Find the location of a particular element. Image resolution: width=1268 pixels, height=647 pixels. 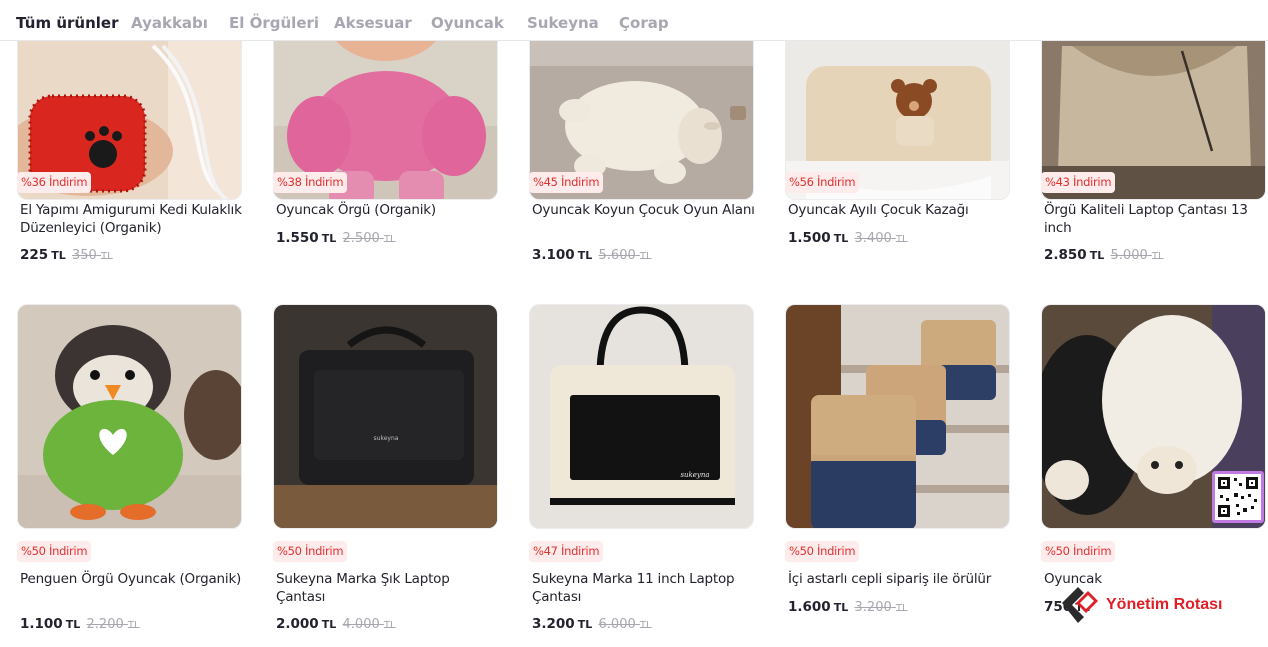

old-price: 3.200 TL is located at coordinates (881, 607).